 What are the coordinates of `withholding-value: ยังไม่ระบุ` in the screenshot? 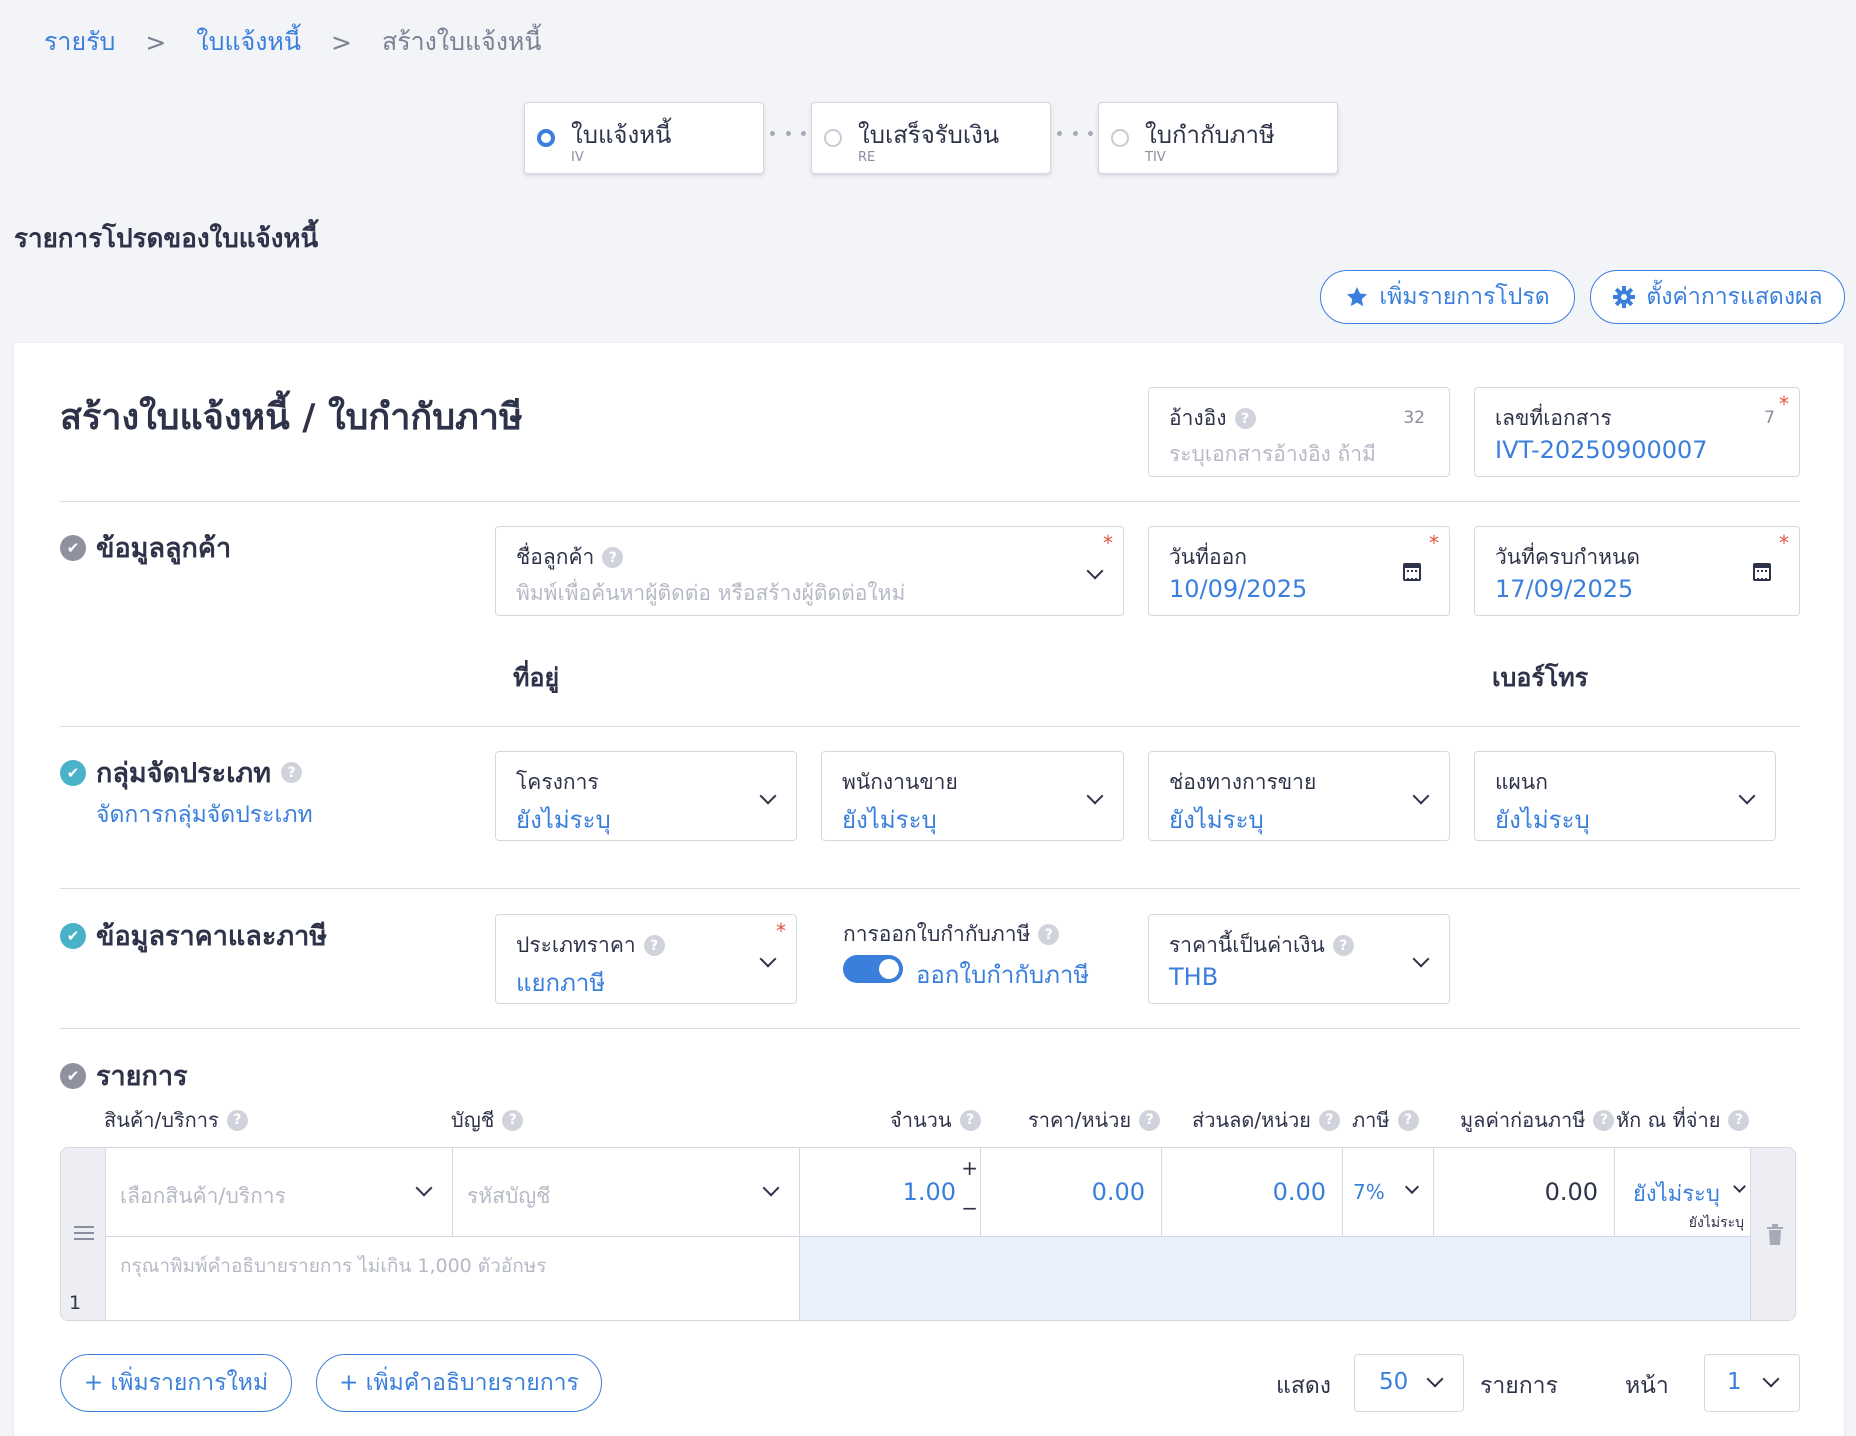 It's located at (1676, 1194).